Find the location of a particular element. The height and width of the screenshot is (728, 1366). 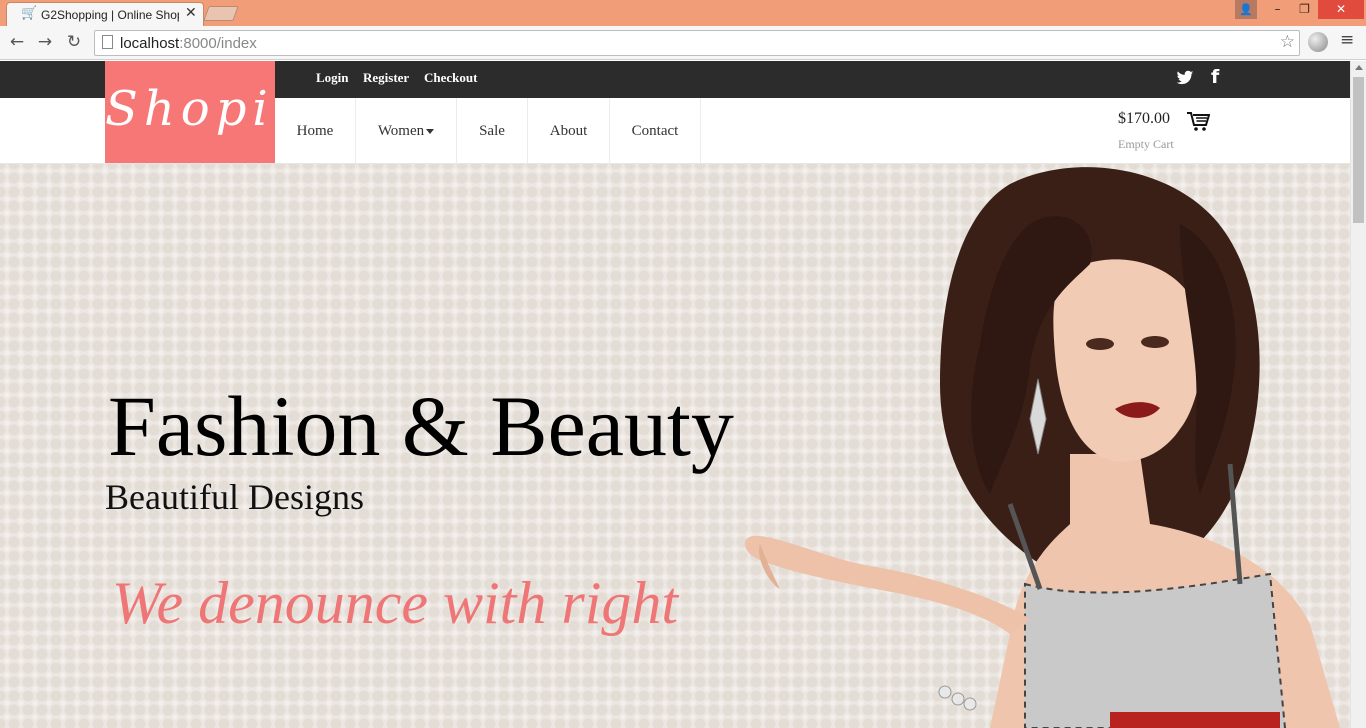

hero-subtitle: Beautiful Designs is located at coordinates (234, 497).